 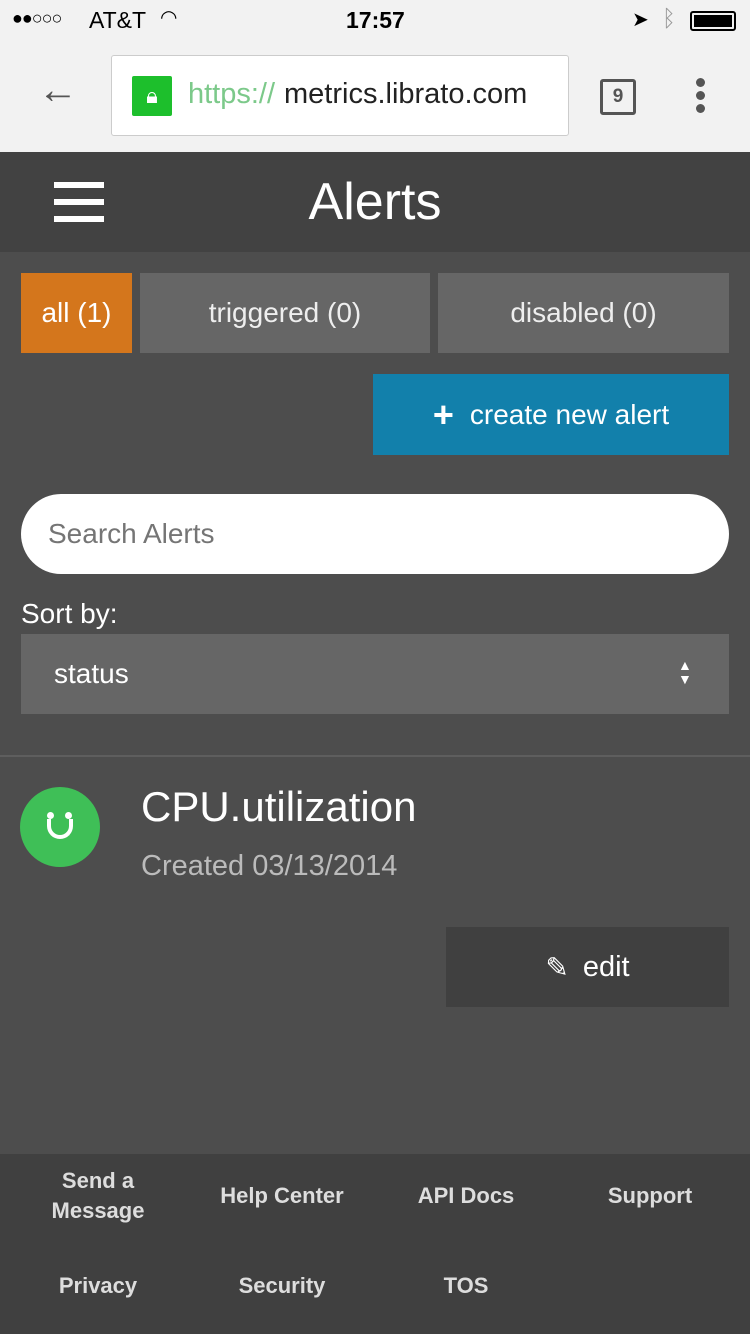 I want to click on url-scheme: https://, so click(x=232, y=94).